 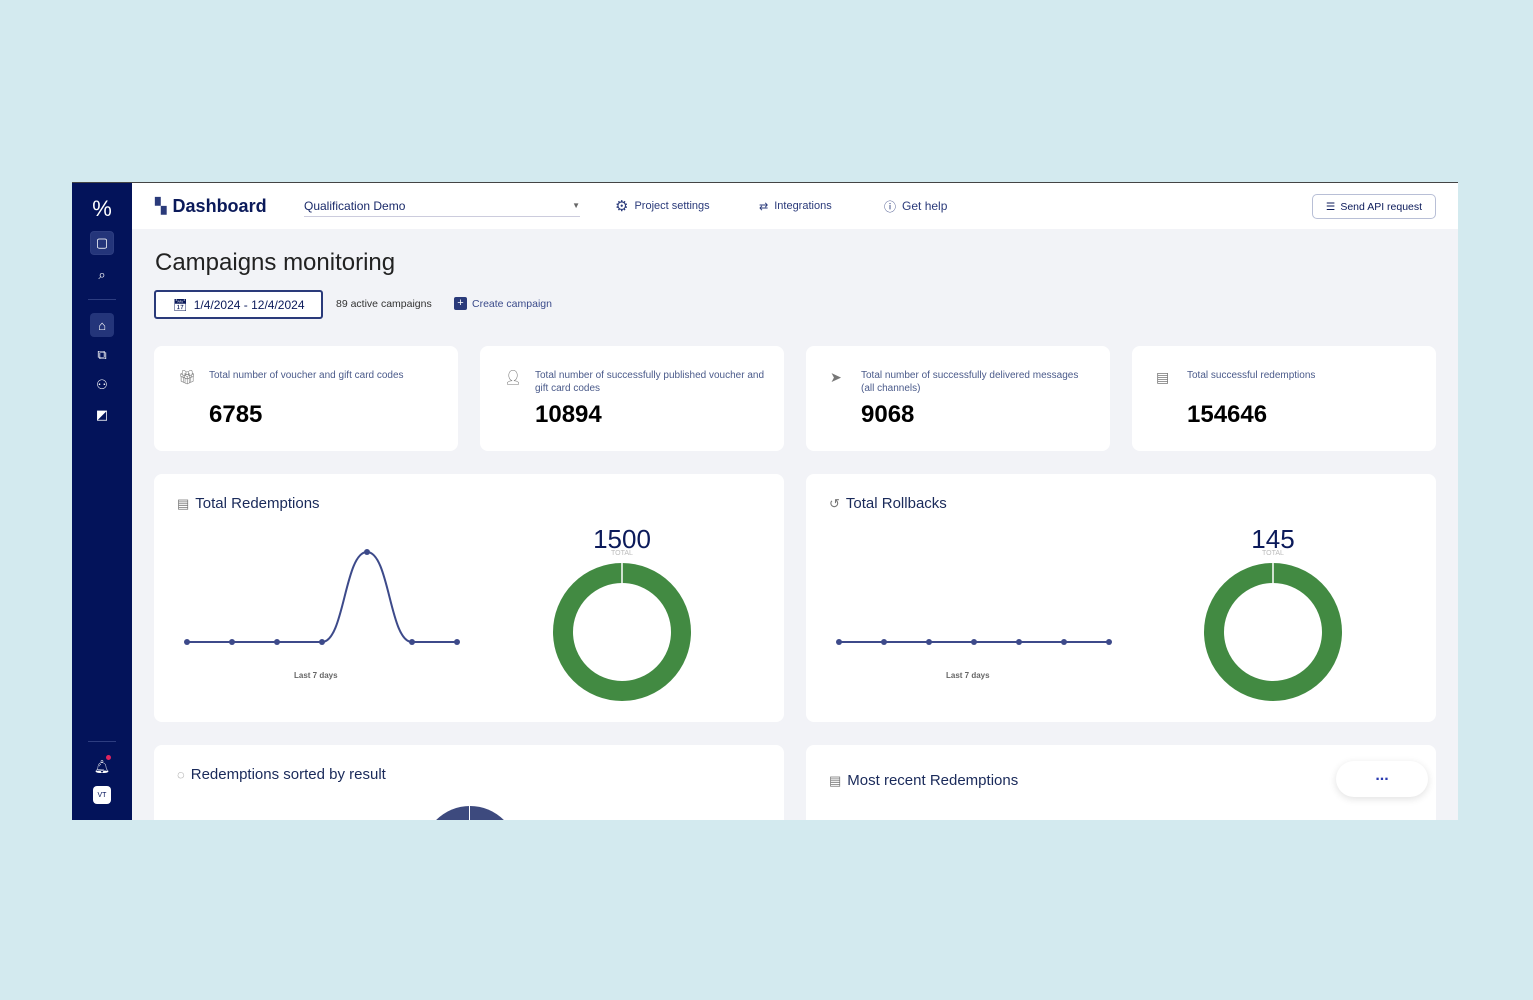 I want to click on home-icon: ⌂, so click(x=102, y=325).